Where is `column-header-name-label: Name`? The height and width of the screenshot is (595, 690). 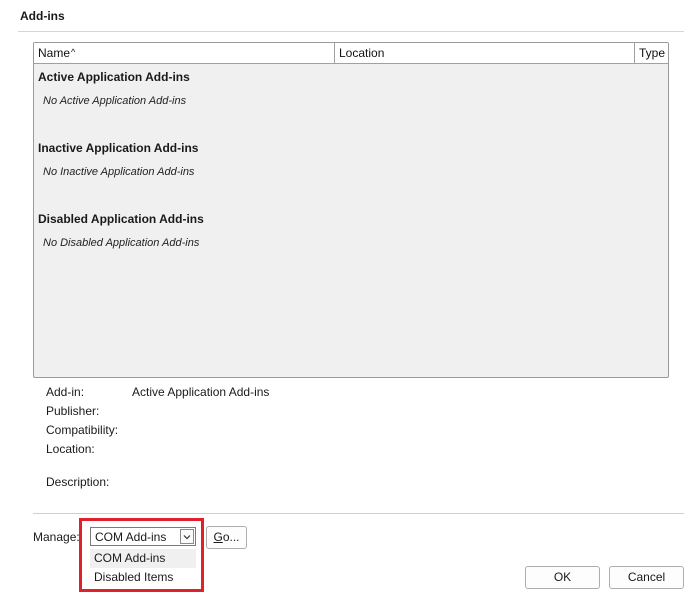
column-header-name-label: Name is located at coordinates (54, 53).